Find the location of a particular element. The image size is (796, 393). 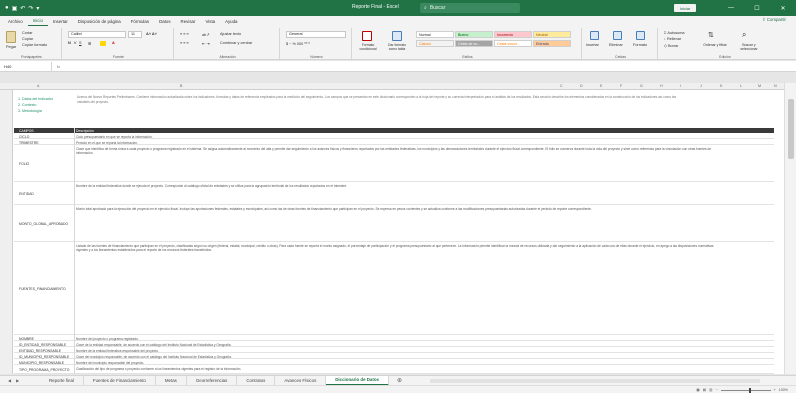

horizontal-scrollbar is located at coordinates (595, 381).